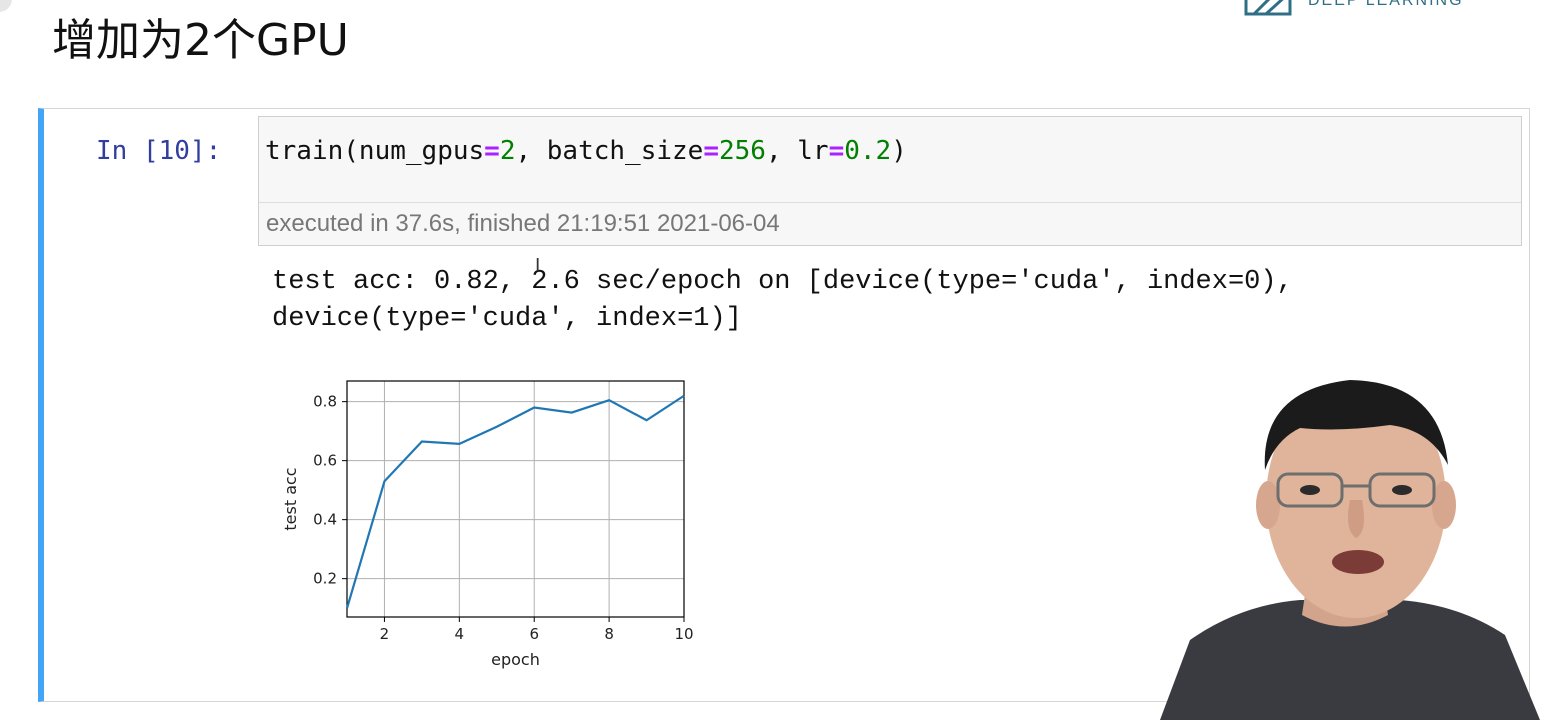 This screenshot has height=720, width=1544. I want to click on code-fn: train(, so click(312, 151).